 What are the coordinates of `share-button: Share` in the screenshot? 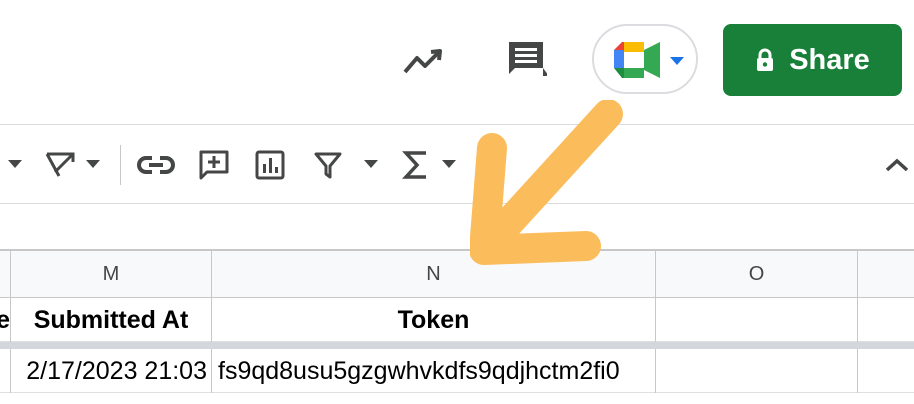 It's located at (812, 60).